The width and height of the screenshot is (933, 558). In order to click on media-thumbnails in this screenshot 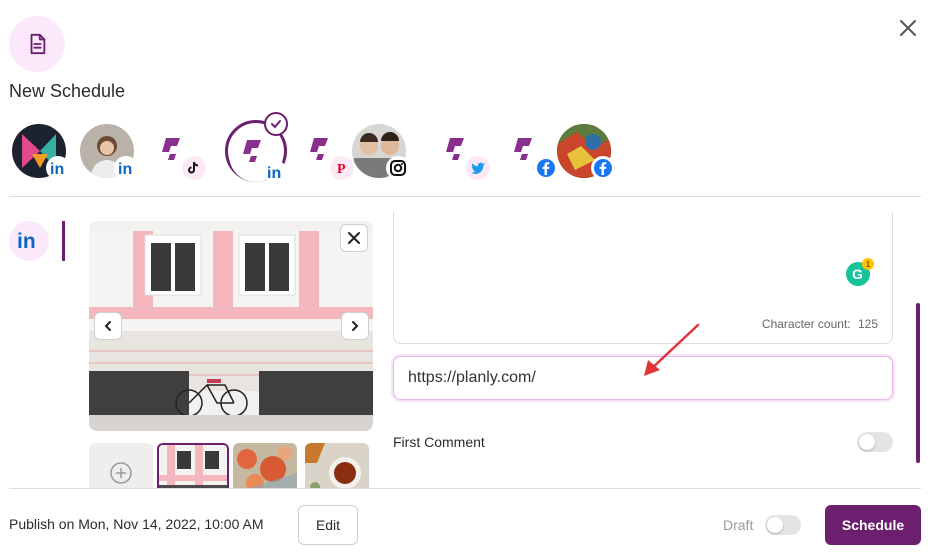, I will do `click(234, 465)`.